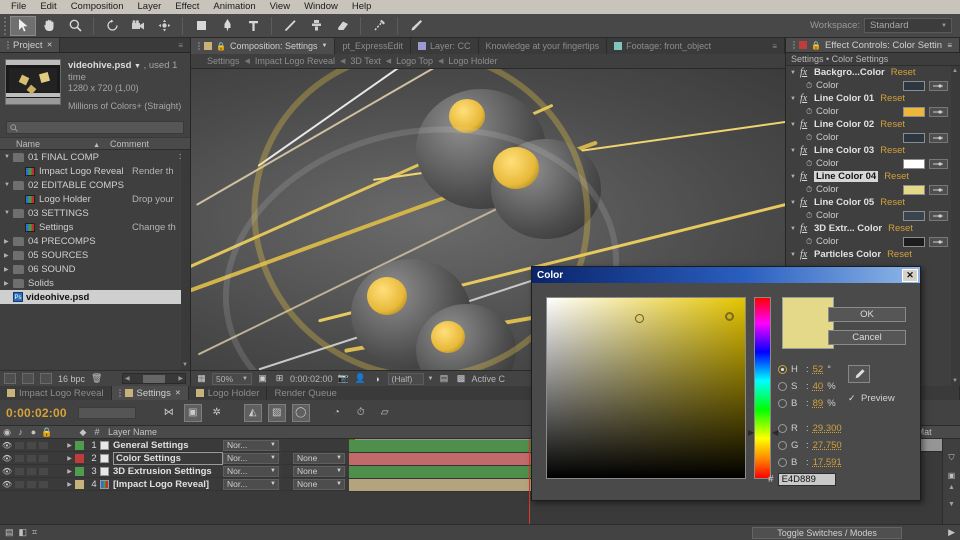 The width and height of the screenshot is (960, 540). What do you see at coordinates (444, 379) in the screenshot?
I see `region-preview-icon: ▤` at bounding box center [444, 379].